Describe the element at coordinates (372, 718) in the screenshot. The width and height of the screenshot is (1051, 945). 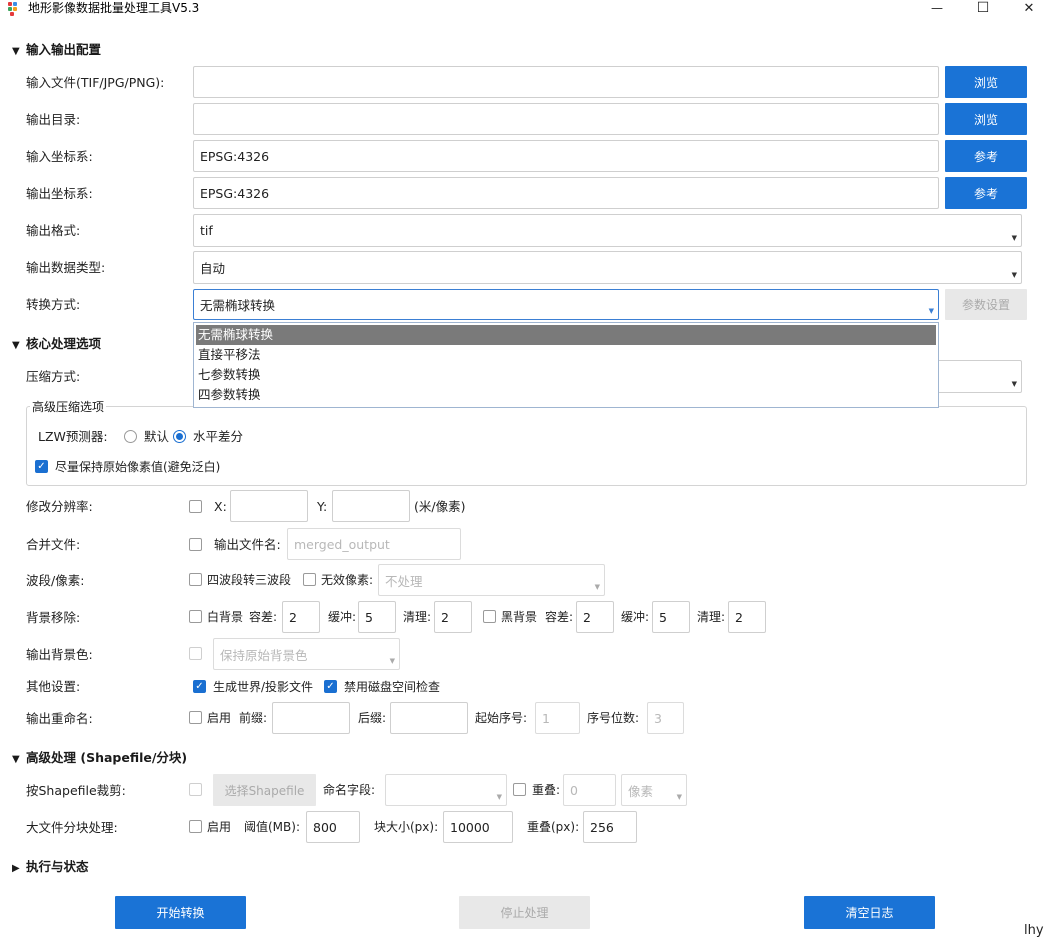
I see `suffix-label: 后缀:` at that location.